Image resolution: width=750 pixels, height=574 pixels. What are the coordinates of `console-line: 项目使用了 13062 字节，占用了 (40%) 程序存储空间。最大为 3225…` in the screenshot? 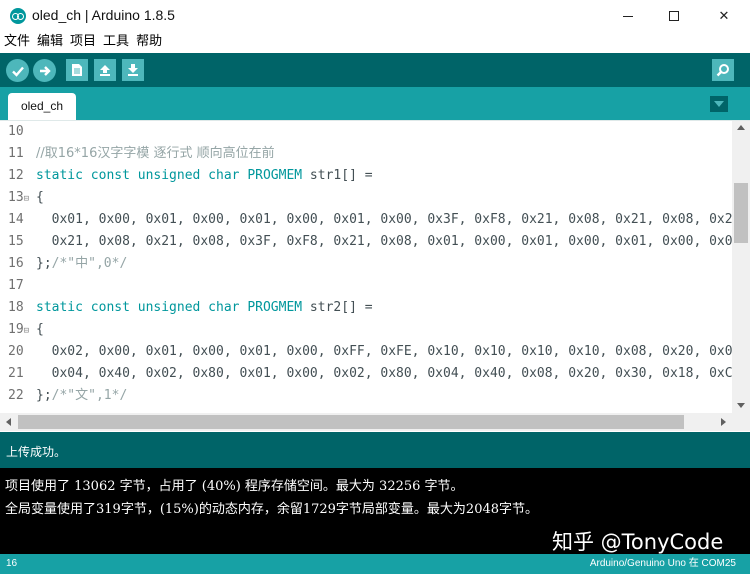 It's located at (234, 486).